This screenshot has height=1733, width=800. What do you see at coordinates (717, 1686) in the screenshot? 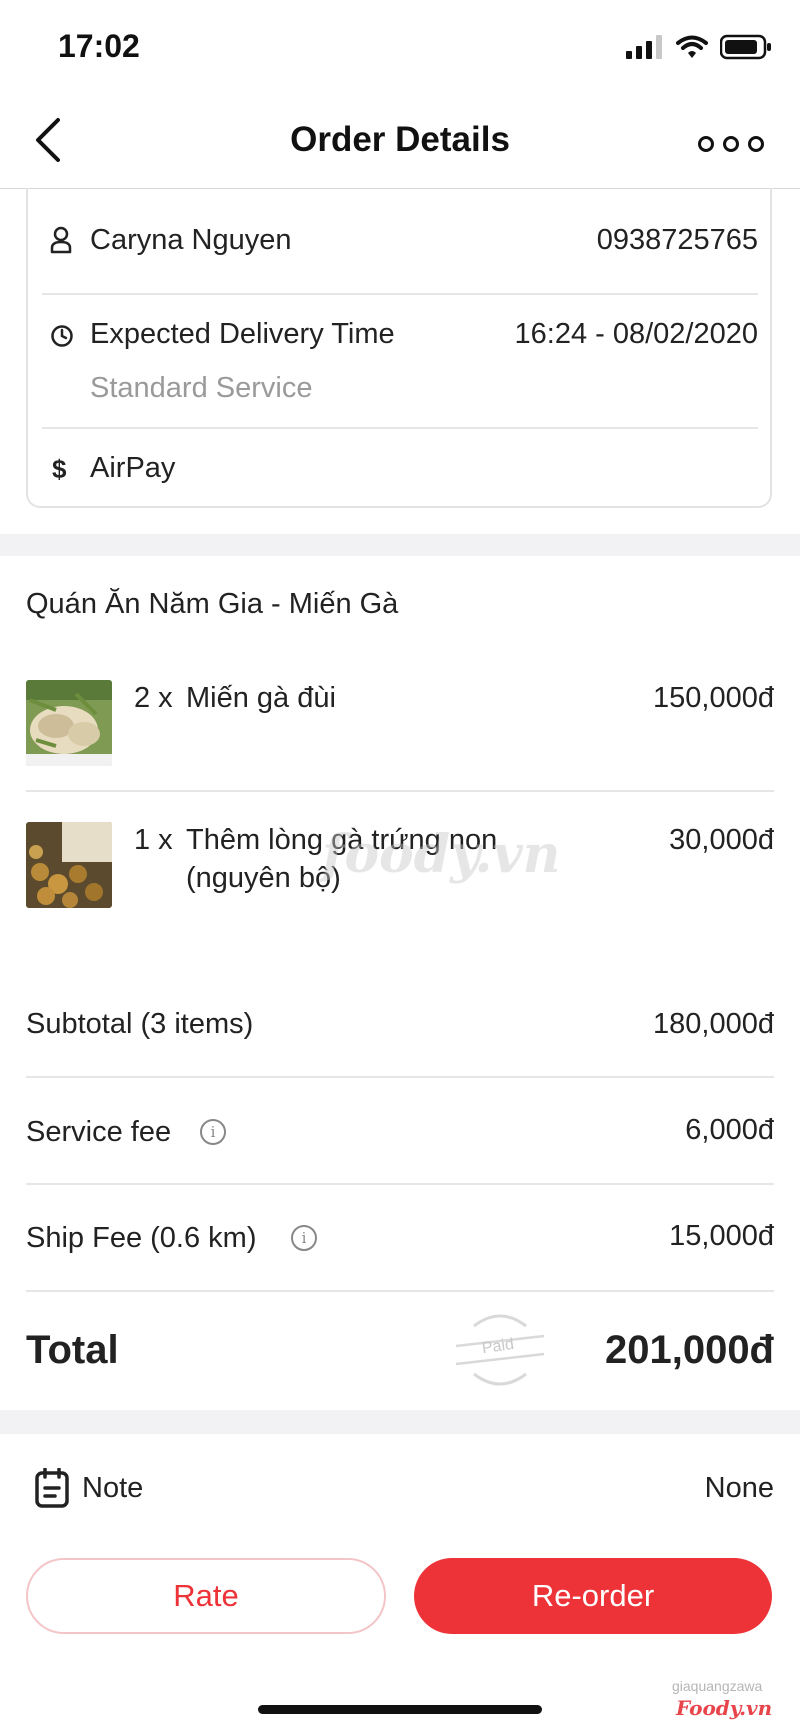
I see `watermark-user: giaquangzawa` at bounding box center [717, 1686].